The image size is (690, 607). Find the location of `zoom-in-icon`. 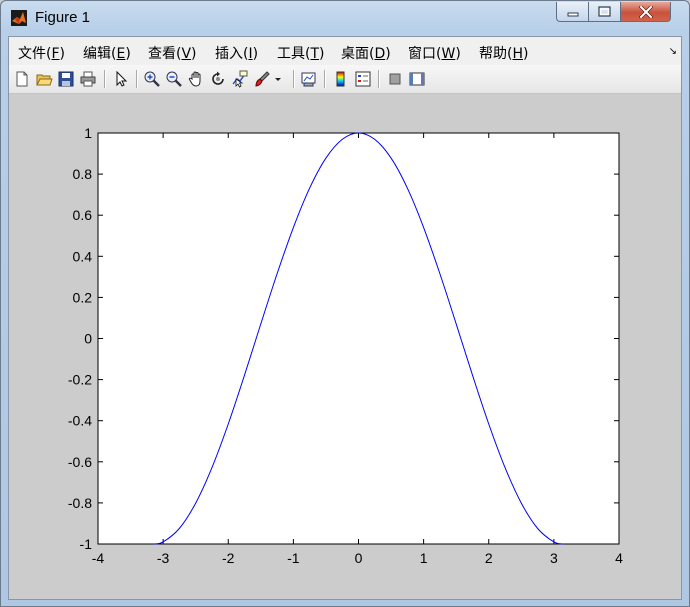

zoom-in-icon is located at coordinates (152, 79).